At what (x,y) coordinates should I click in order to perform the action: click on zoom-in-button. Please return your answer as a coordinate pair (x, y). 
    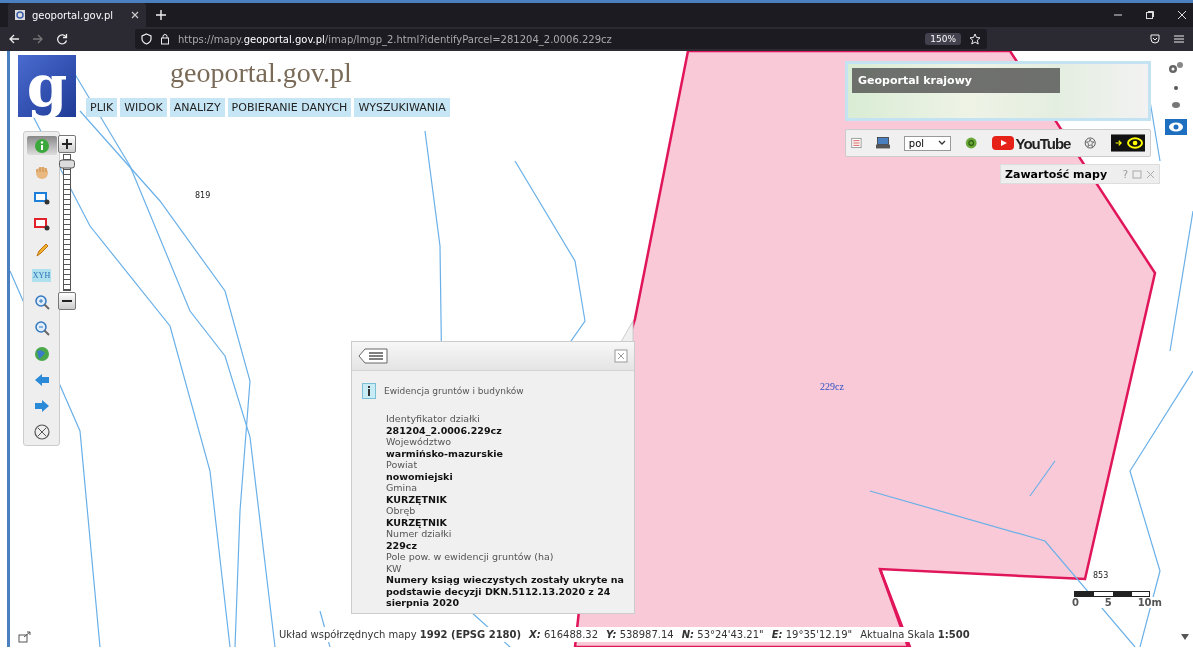
    Looking at the image, I should click on (67, 144).